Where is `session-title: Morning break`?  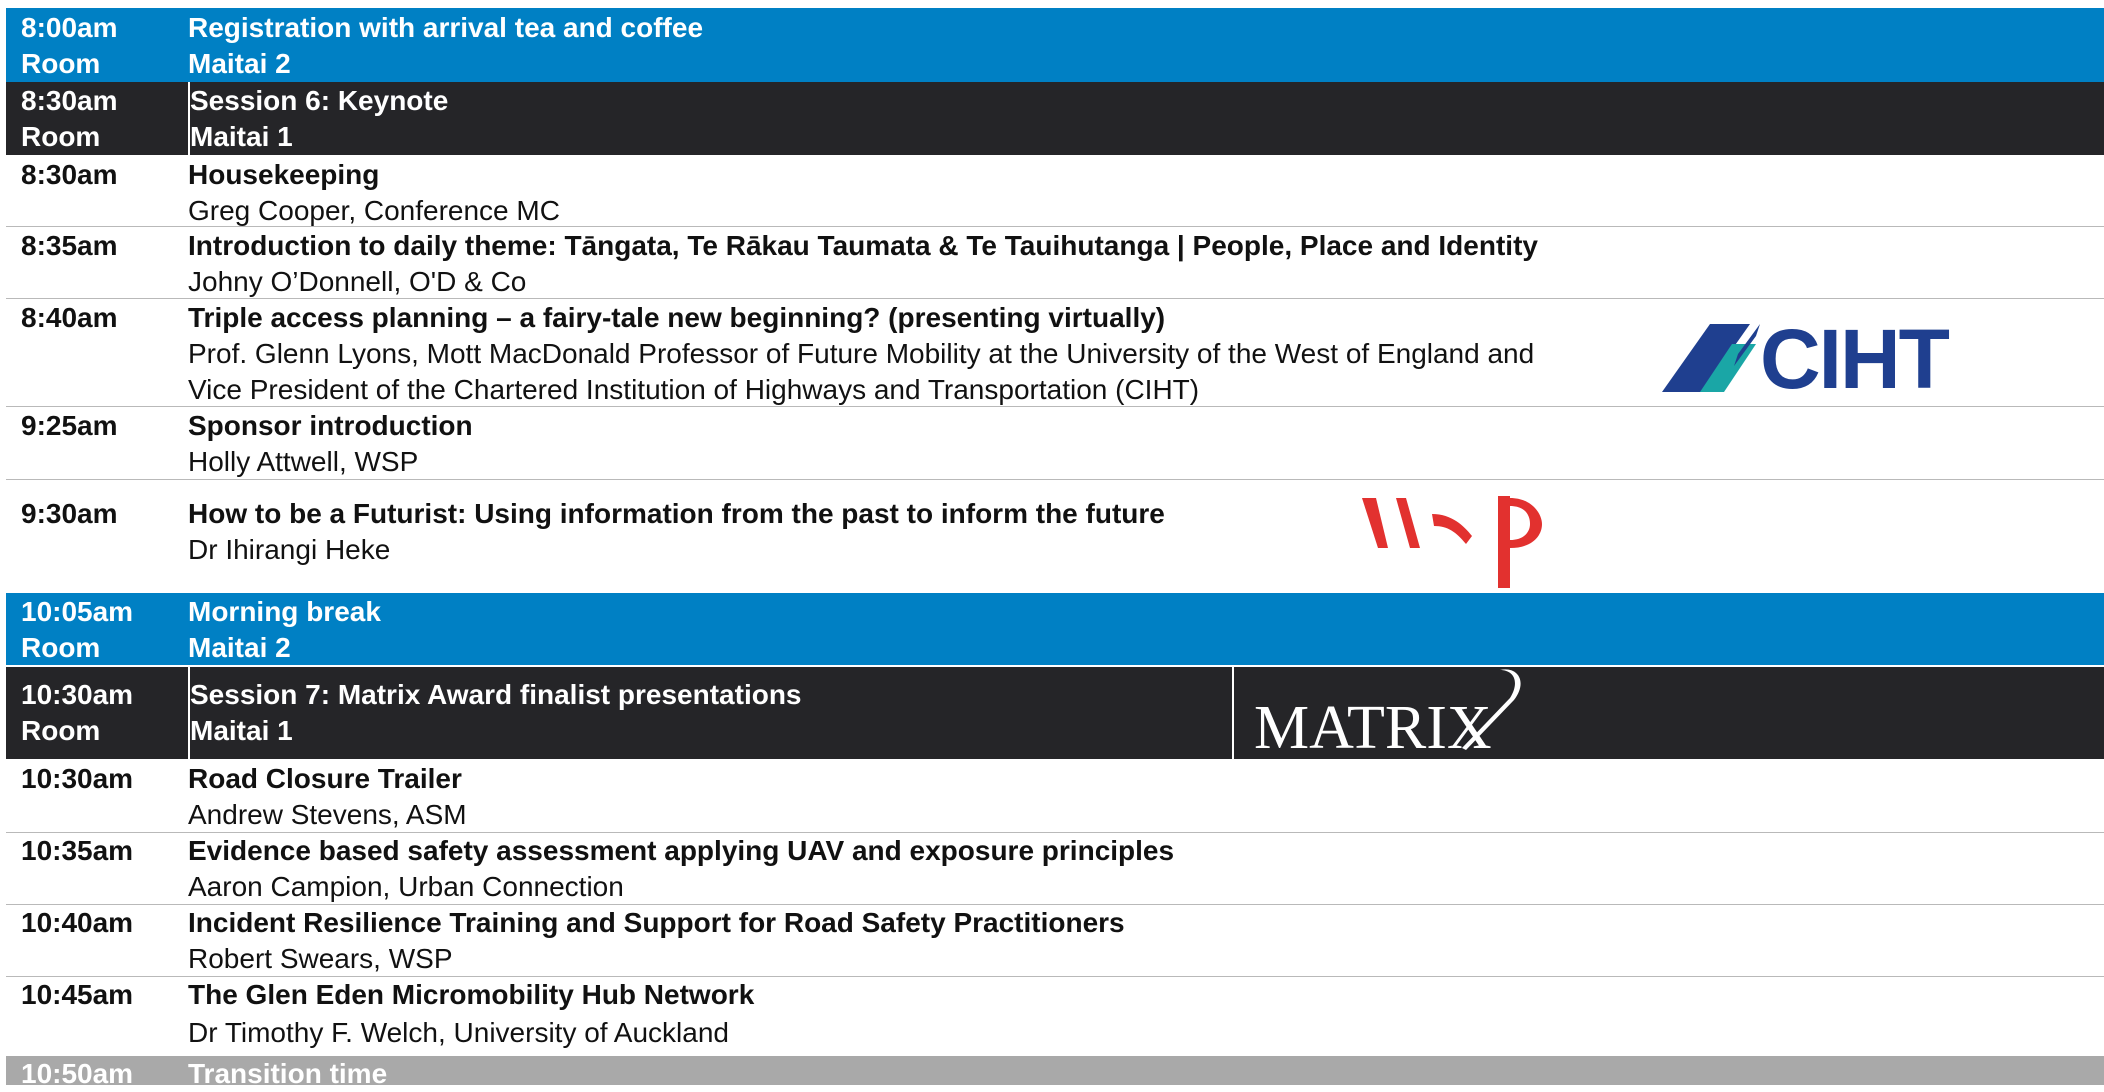 session-title: Morning break is located at coordinates (284, 611).